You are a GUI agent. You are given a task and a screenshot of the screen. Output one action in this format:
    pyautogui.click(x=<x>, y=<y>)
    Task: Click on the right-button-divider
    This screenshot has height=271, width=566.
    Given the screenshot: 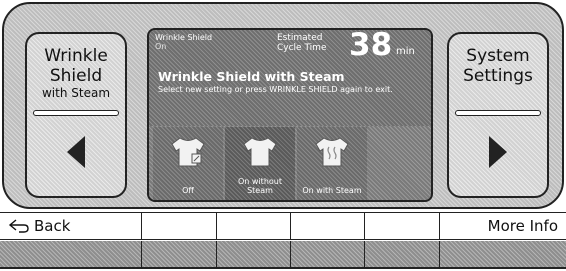 What is the action you would take?
    pyautogui.click(x=498, y=113)
    